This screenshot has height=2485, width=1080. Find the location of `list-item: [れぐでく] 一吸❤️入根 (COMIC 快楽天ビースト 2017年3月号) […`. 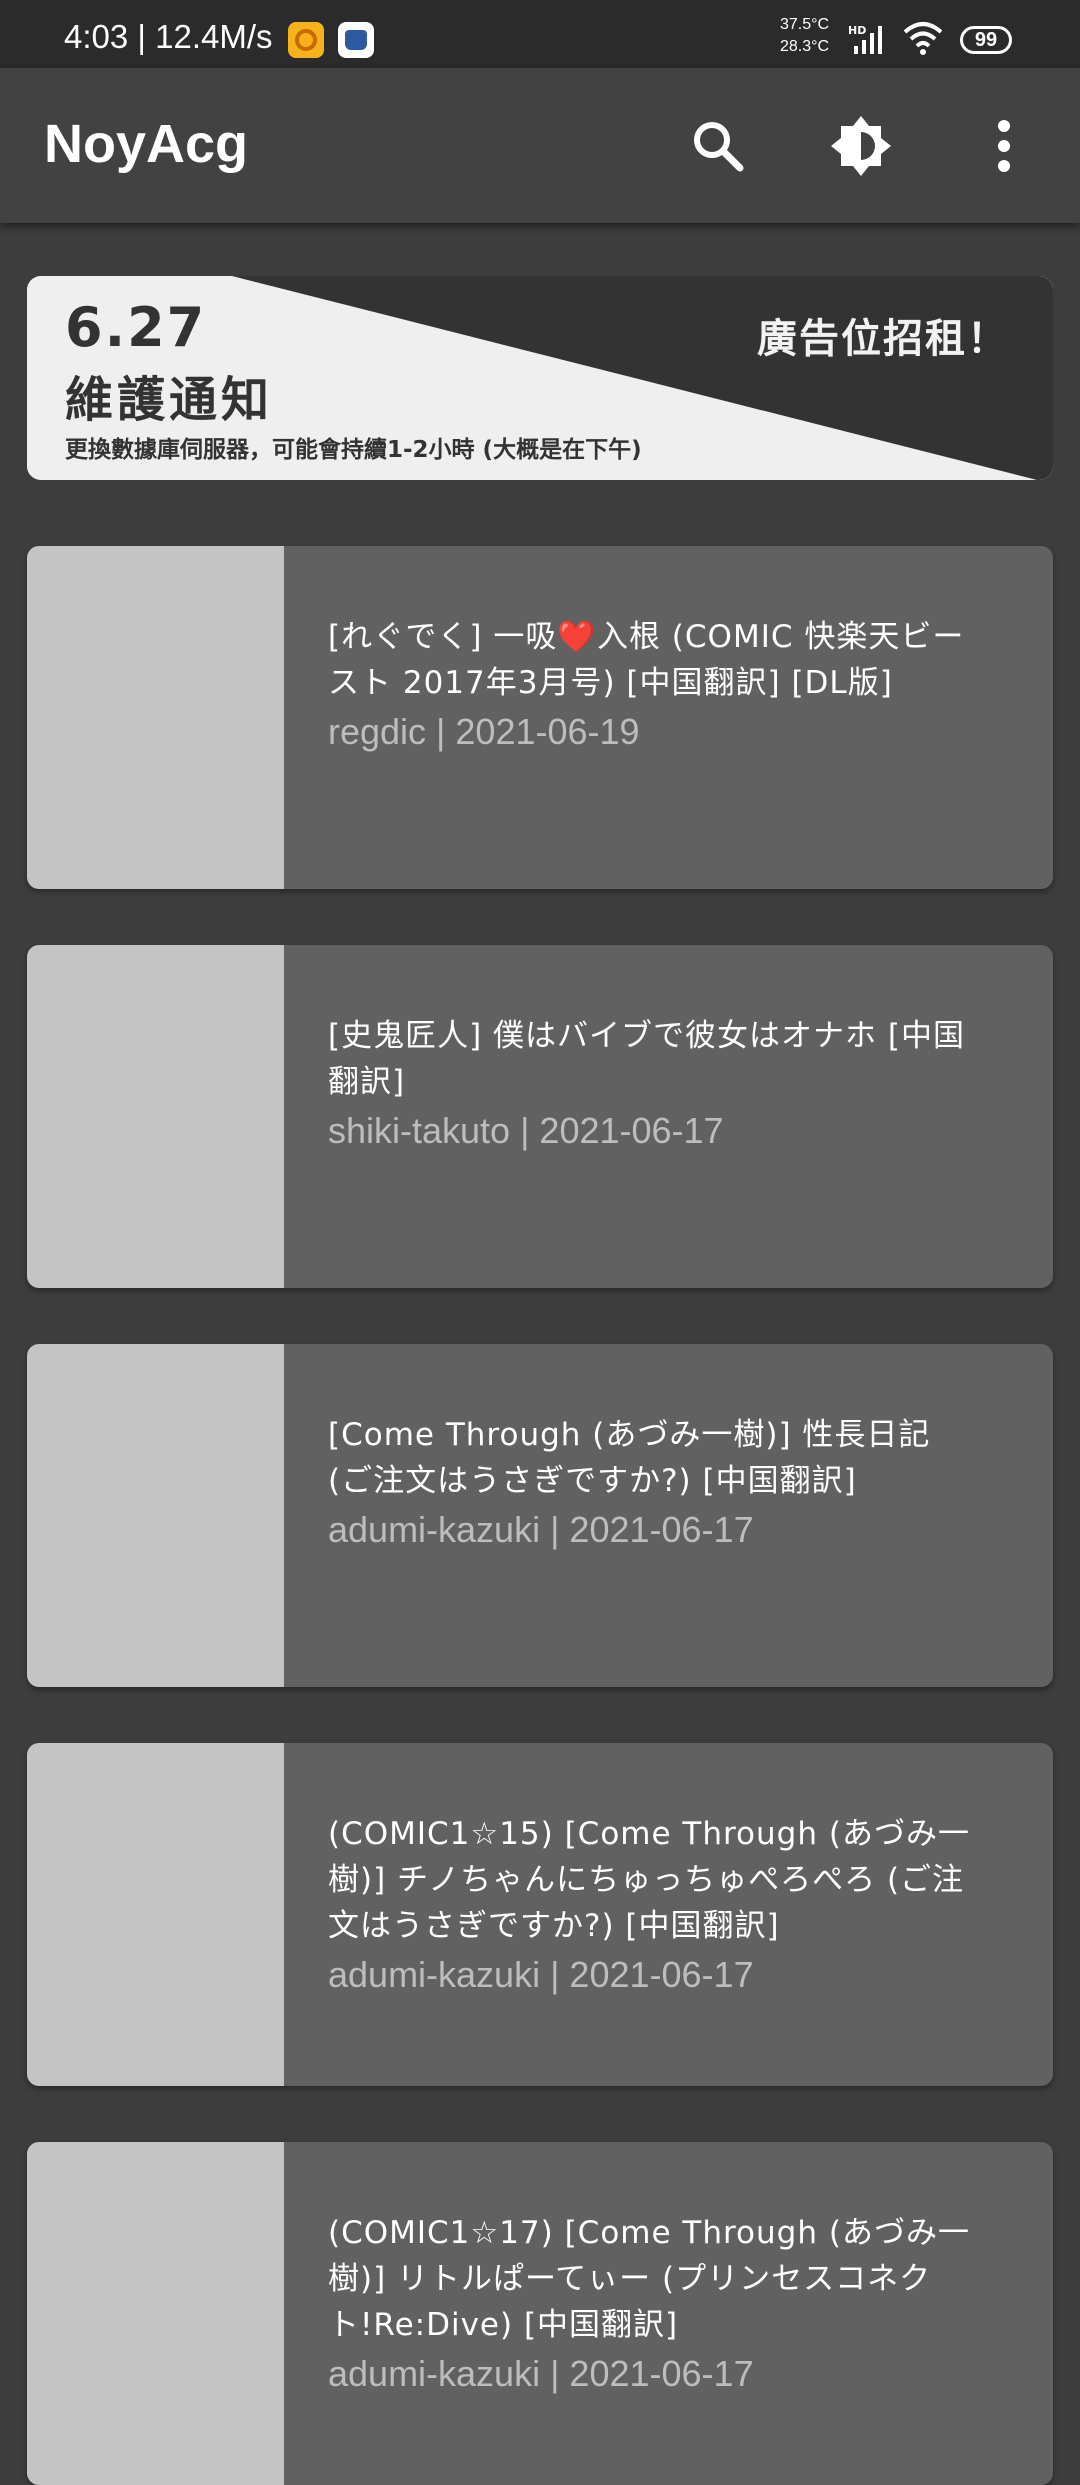

list-item: [れぐでく] 一吸❤️入根 (COMIC 快楽天ビースト 2017年3月号) [… is located at coordinates (540, 717).